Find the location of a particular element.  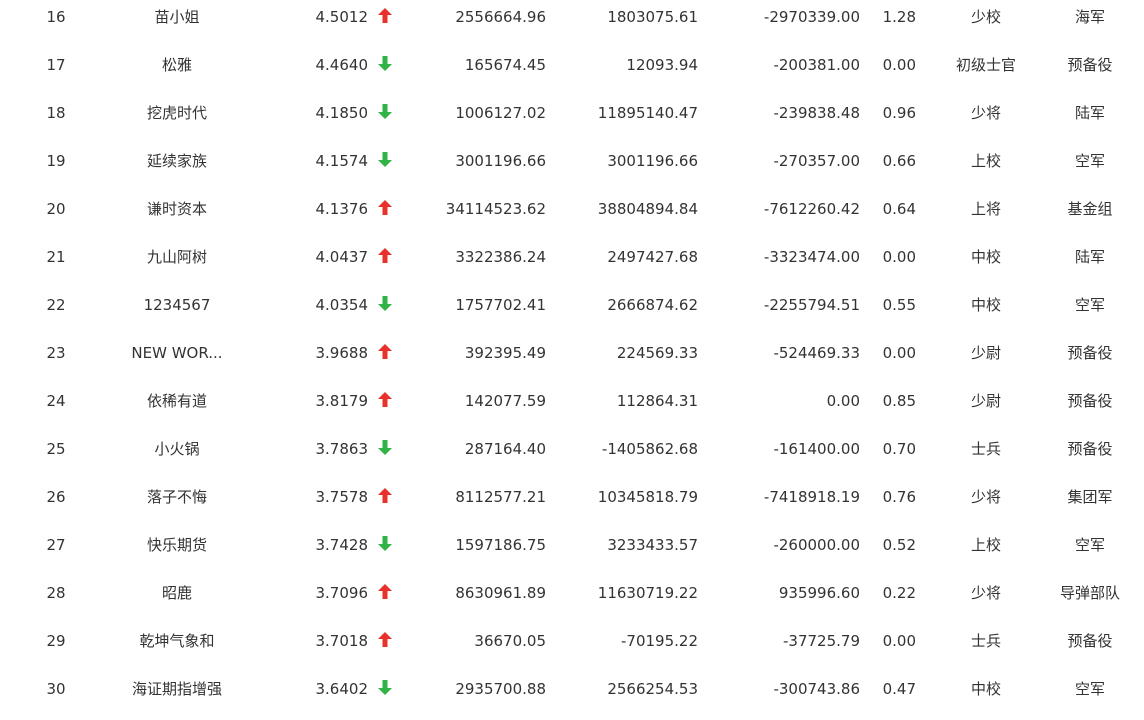

value2-cell: 1803075.61 is located at coordinates (652, 17).